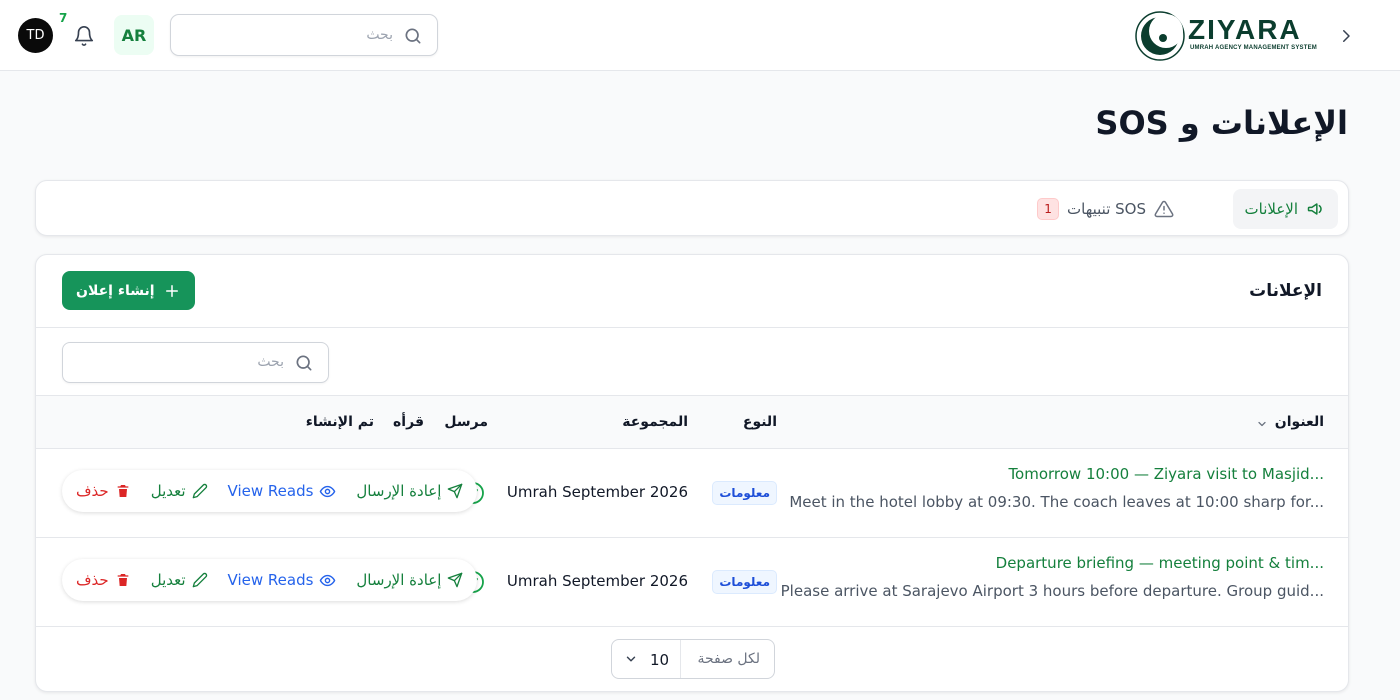 The height and width of the screenshot is (700, 1400). What do you see at coordinates (195, 362) in the screenshot?
I see `announcements-search-input: بحث` at bounding box center [195, 362].